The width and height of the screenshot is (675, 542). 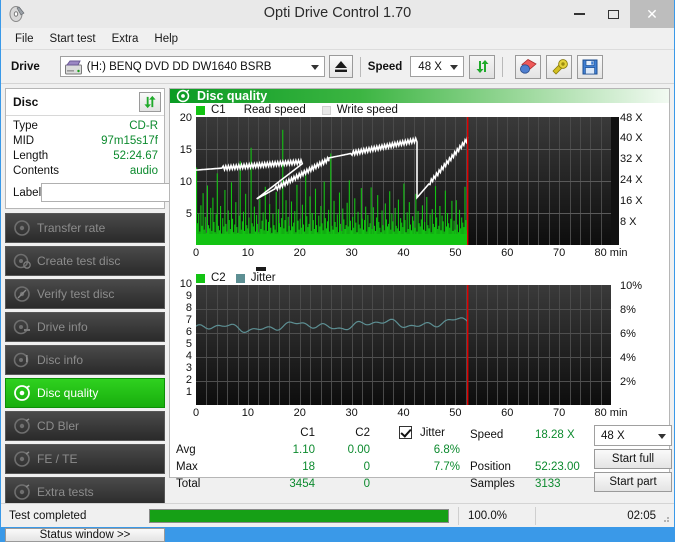 What do you see at coordinates (263, 278) in the screenshot?
I see `legend-label-jitter: Jitter` at bounding box center [263, 278].